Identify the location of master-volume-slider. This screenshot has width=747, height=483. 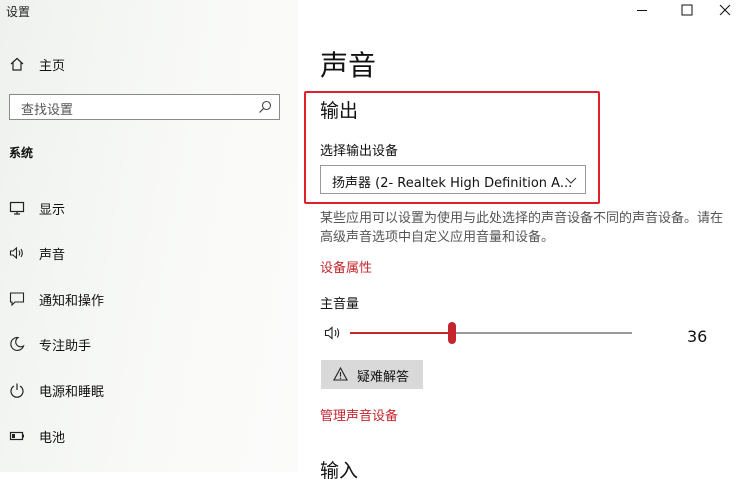
(491, 333).